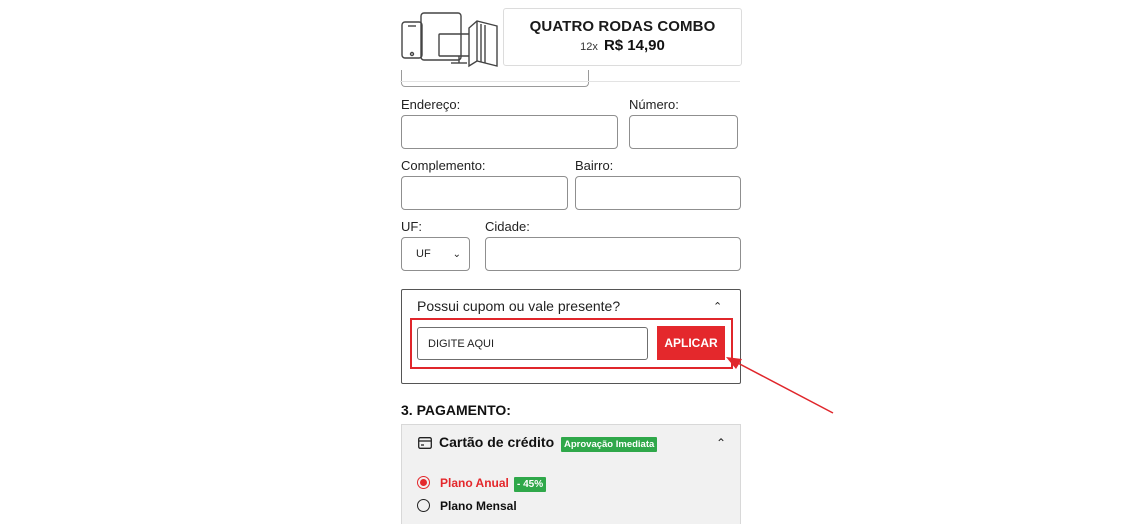 This screenshot has width=1145, height=524. Describe the element at coordinates (461, 343) in the screenshot. I see `coupon-input-value: DIGITE AQUI` at that location.